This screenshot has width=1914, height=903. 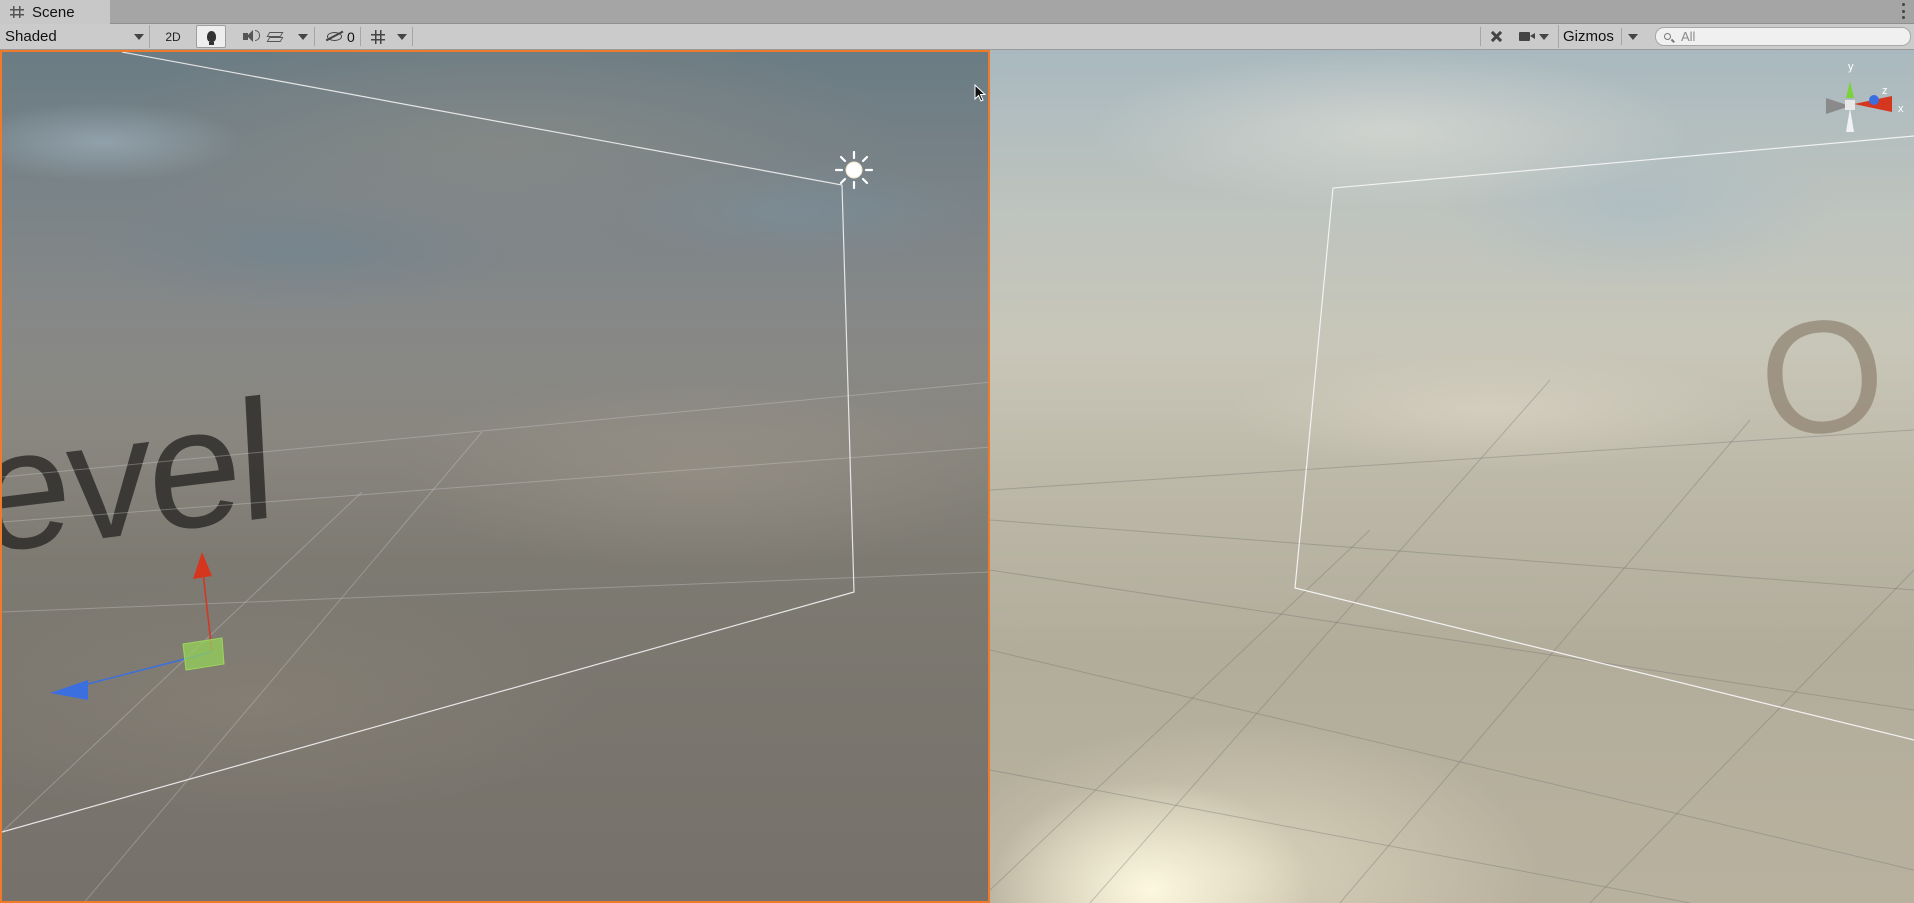 I want to click on tools-icon, so click(x=1496, y=36).